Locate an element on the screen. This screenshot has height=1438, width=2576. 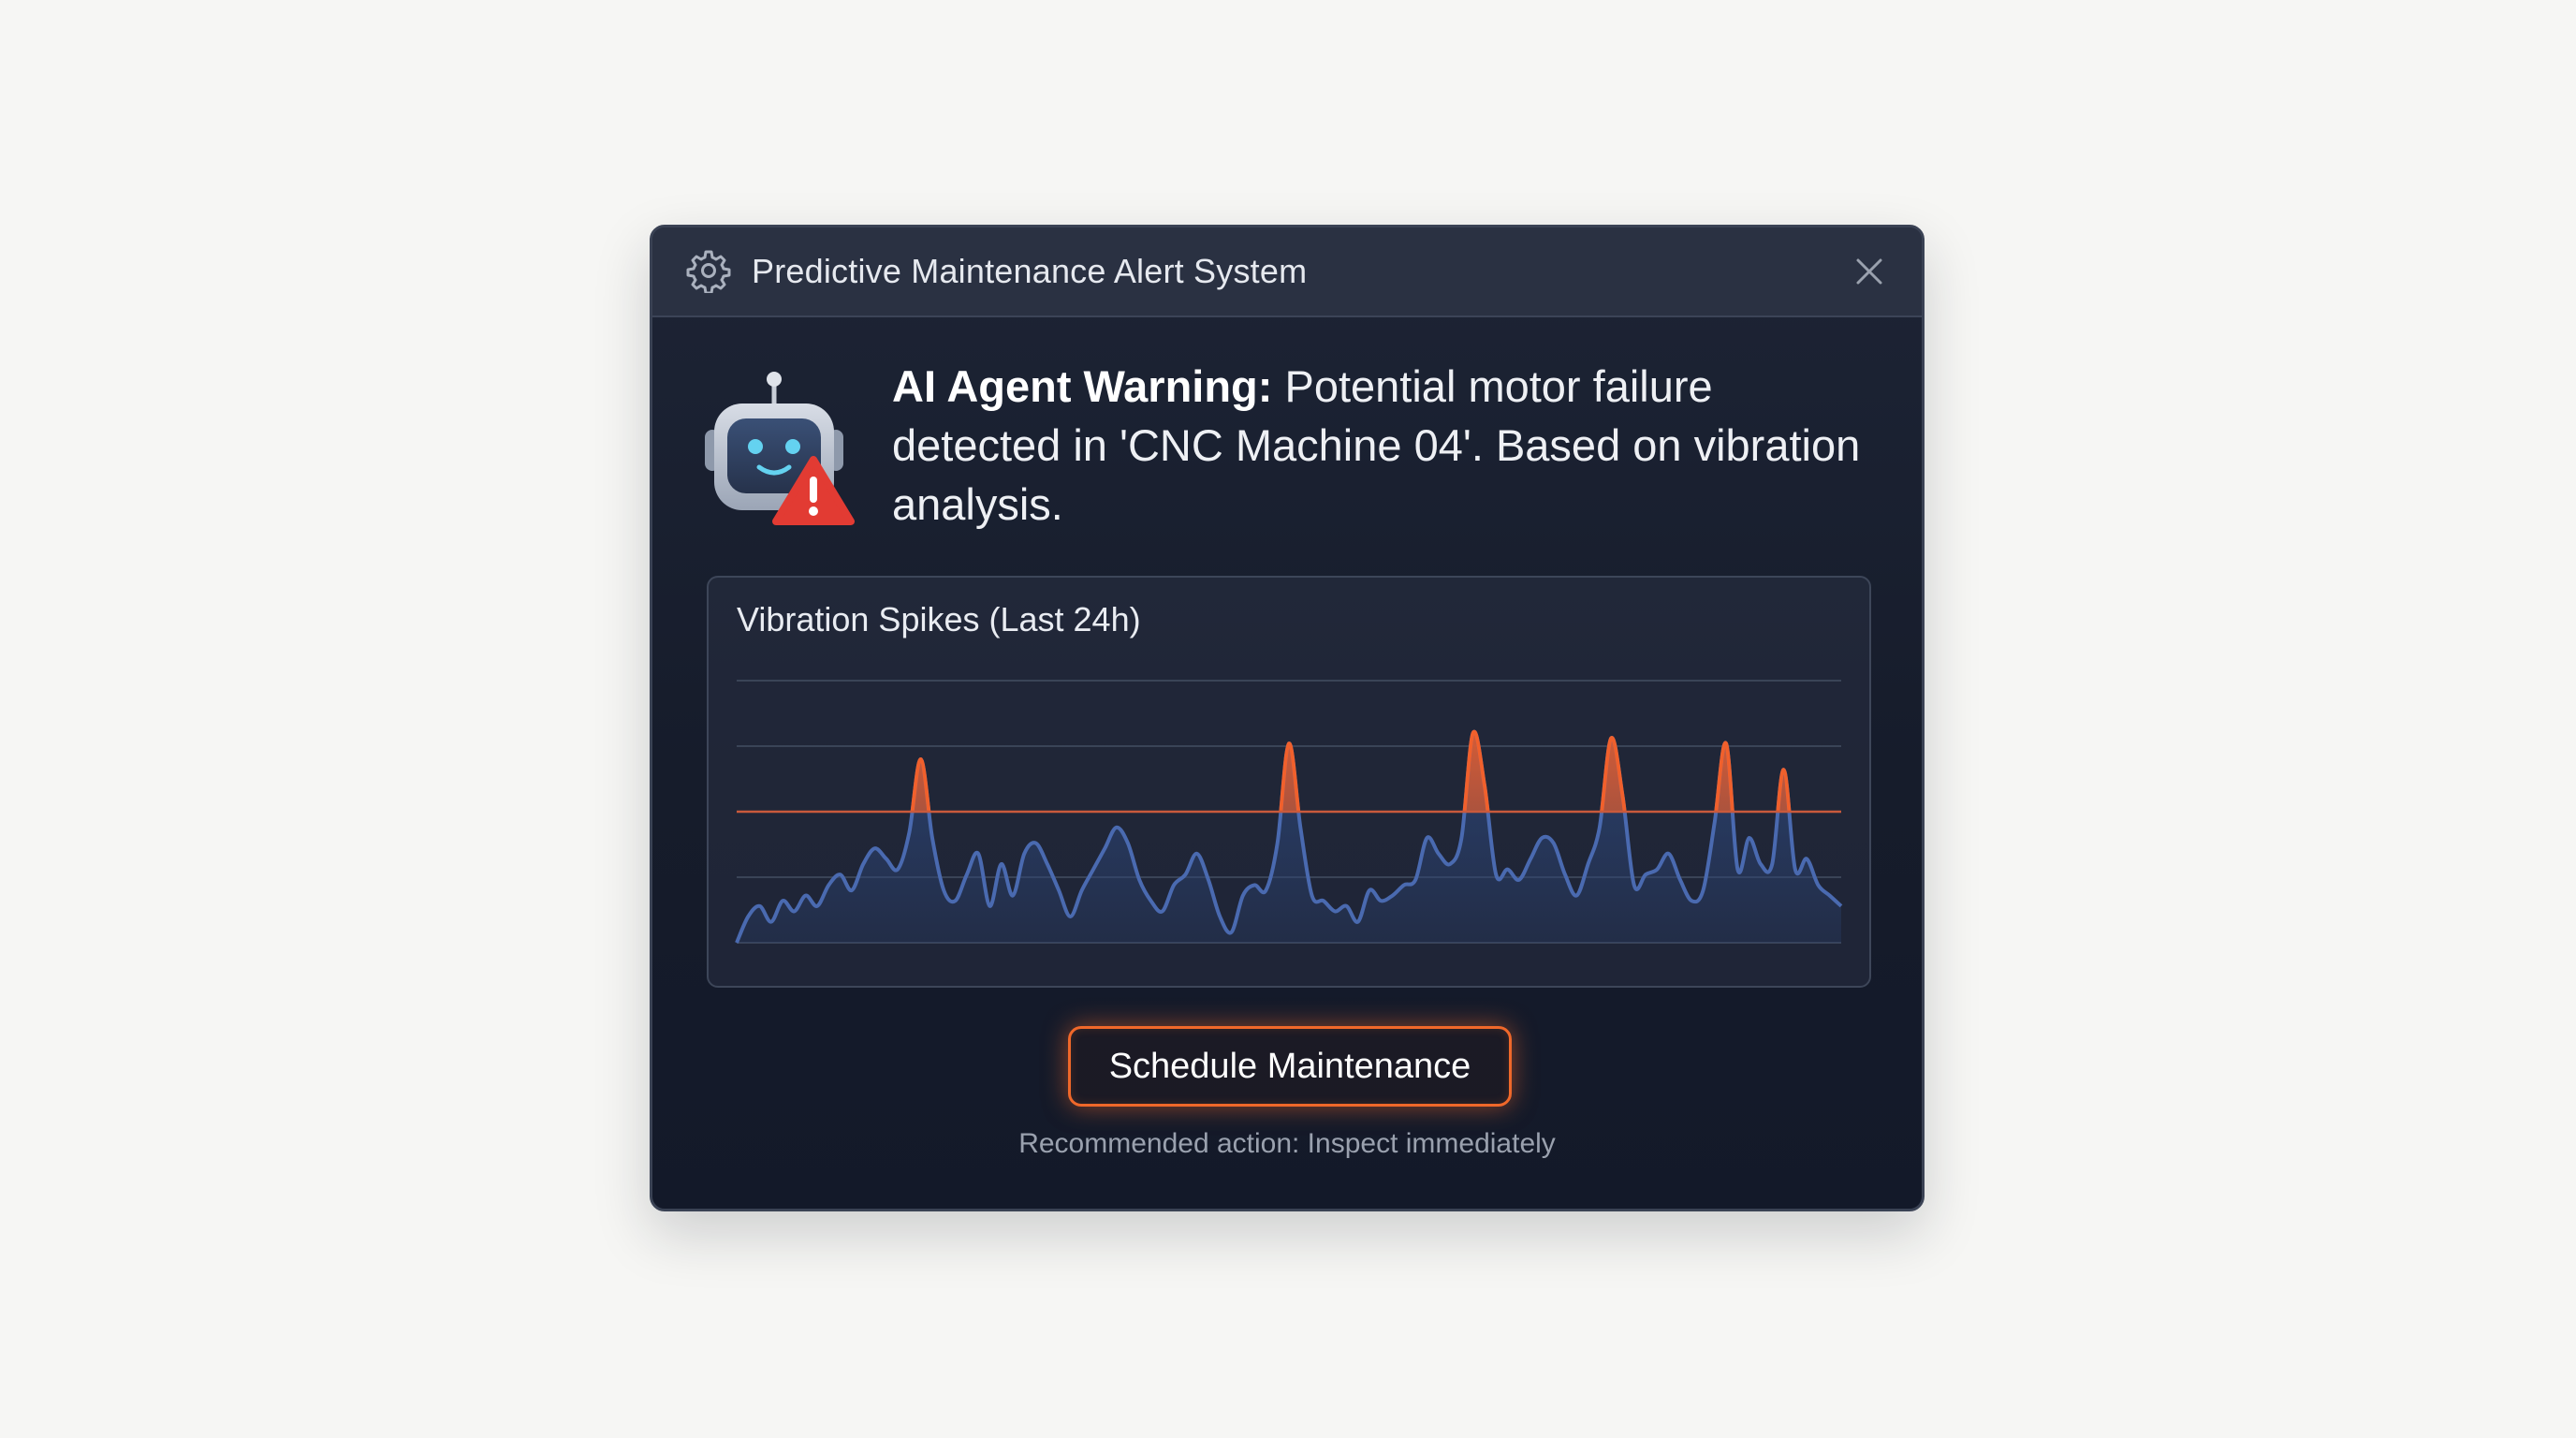
close-icon is located at coordinates (1869, 271).